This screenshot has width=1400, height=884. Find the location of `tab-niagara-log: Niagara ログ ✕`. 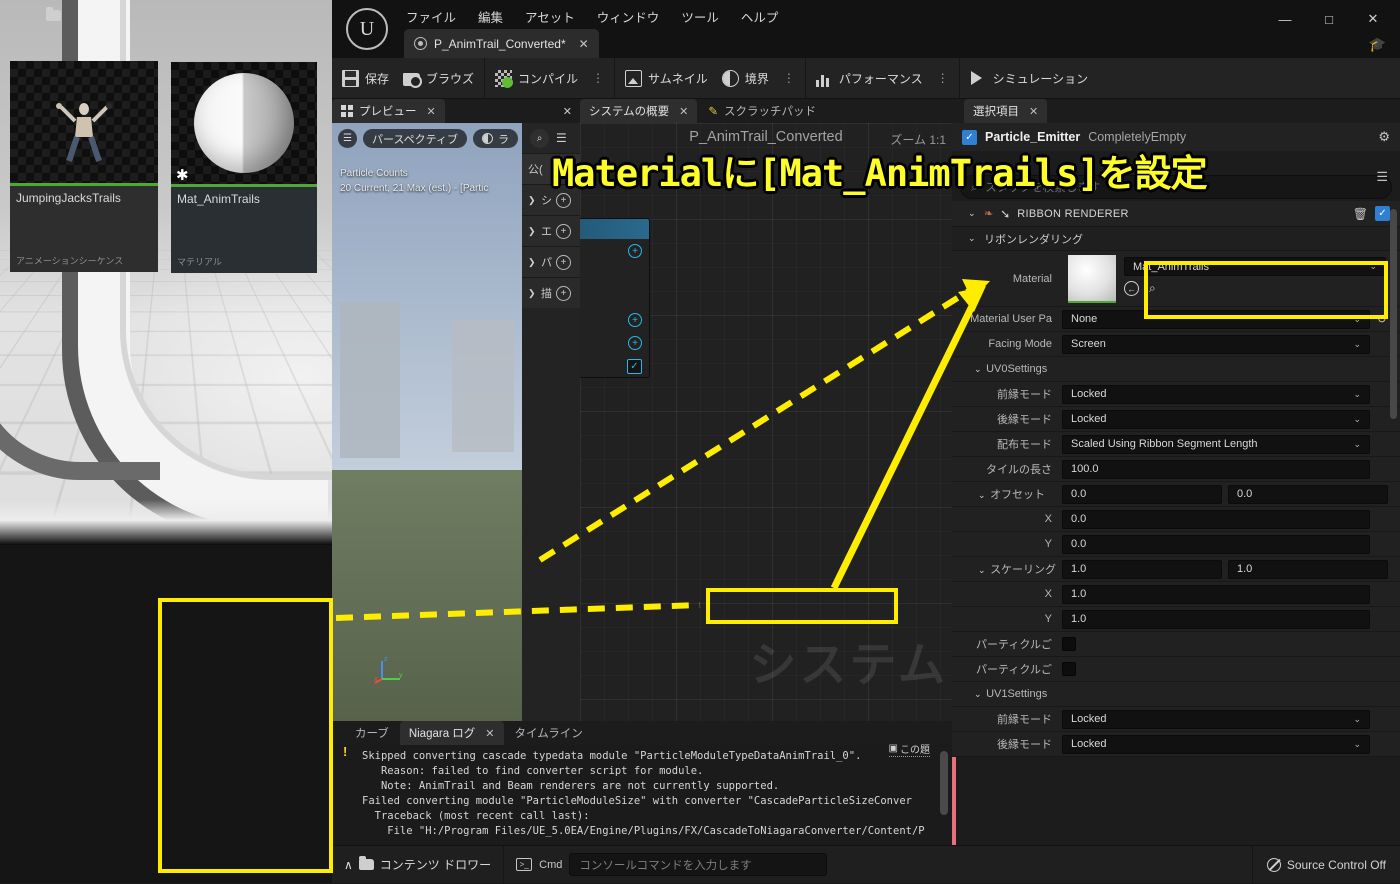

tab-niagara-log: Niagara ログ ✕ is located at coordinates (451, 733).